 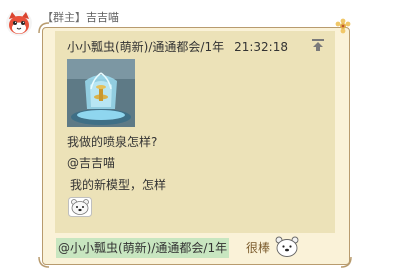 I want to click on quote-header: 小小瓢虫(萌新)/通通都会/1年 21:32:18, so click(x=177, y=46).